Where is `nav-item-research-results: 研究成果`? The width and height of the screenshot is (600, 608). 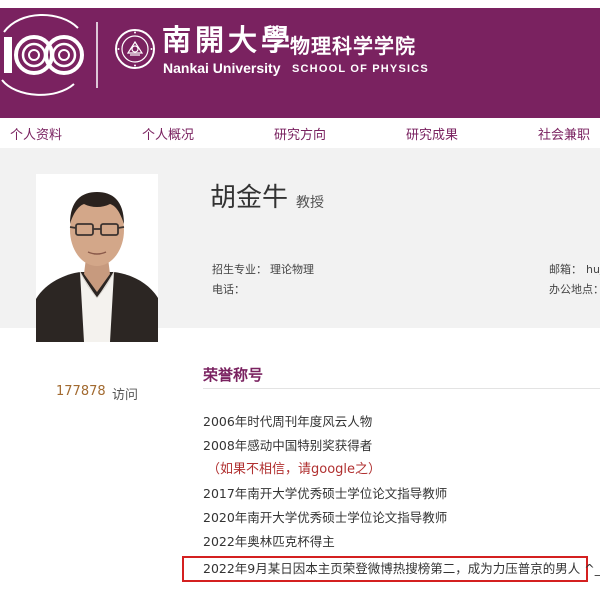 nav-item-research-results: 研究成果 is located at coordinates (432, 133).